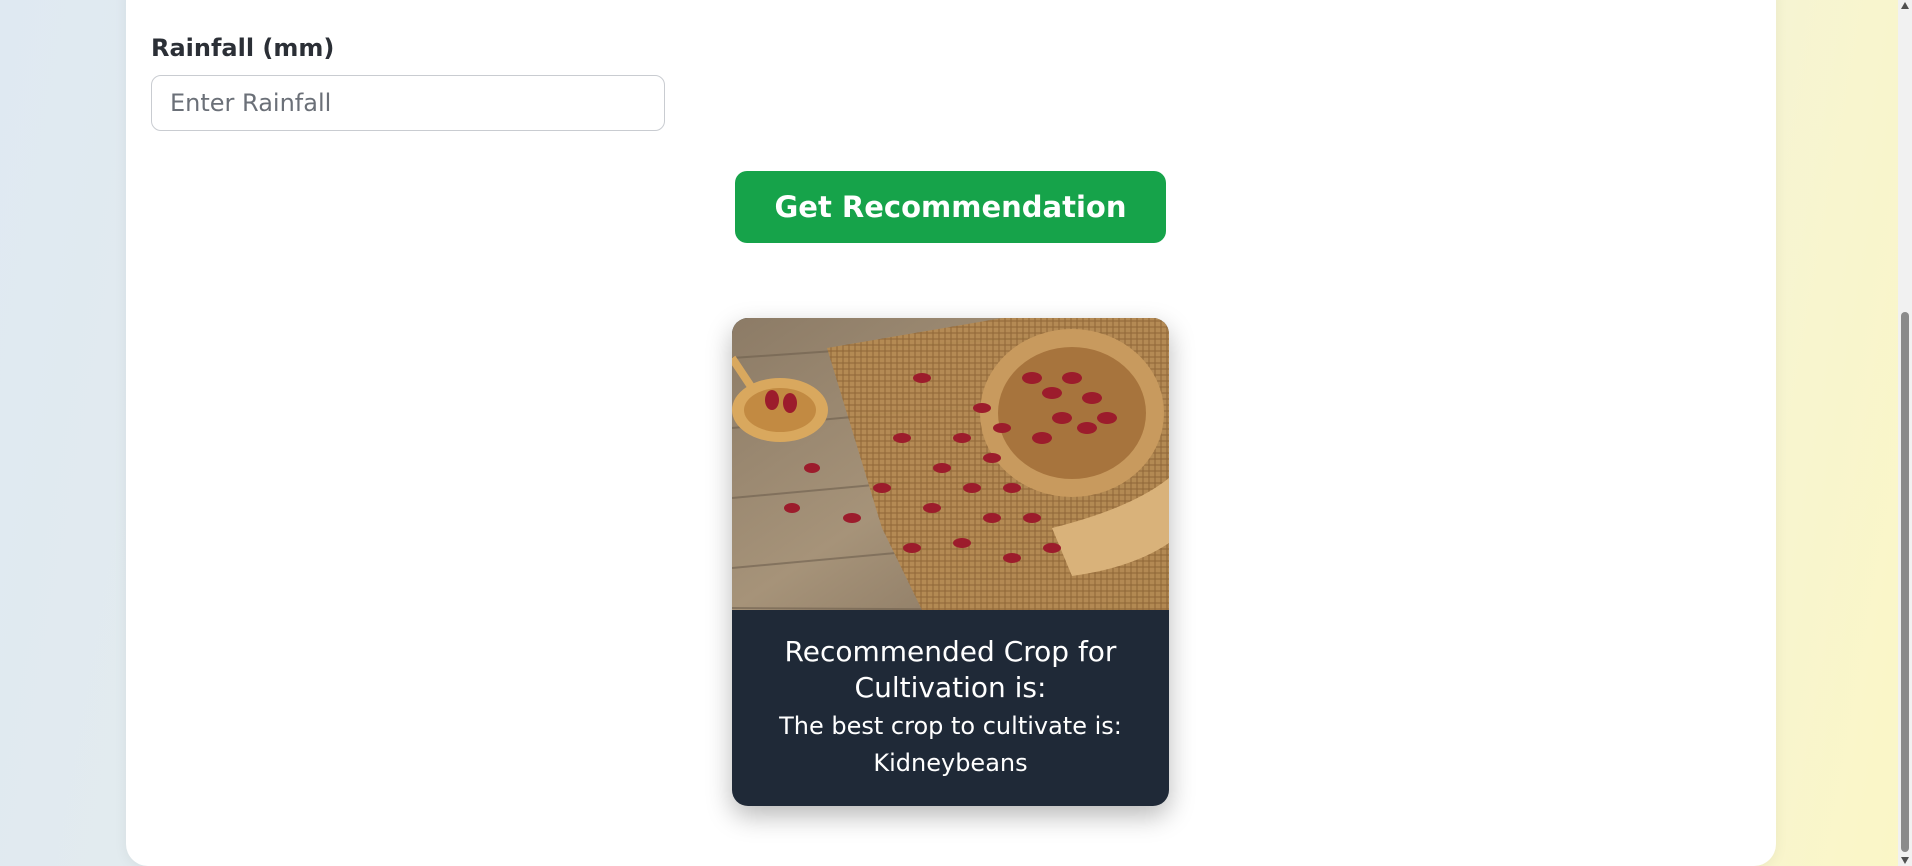 This screenshot has height=866, width=1912. What do you see at coordinates (950, 726) in the screenshot?
I see `result-description: The best crop to cultivate is:` at bounding box center [950, 726].